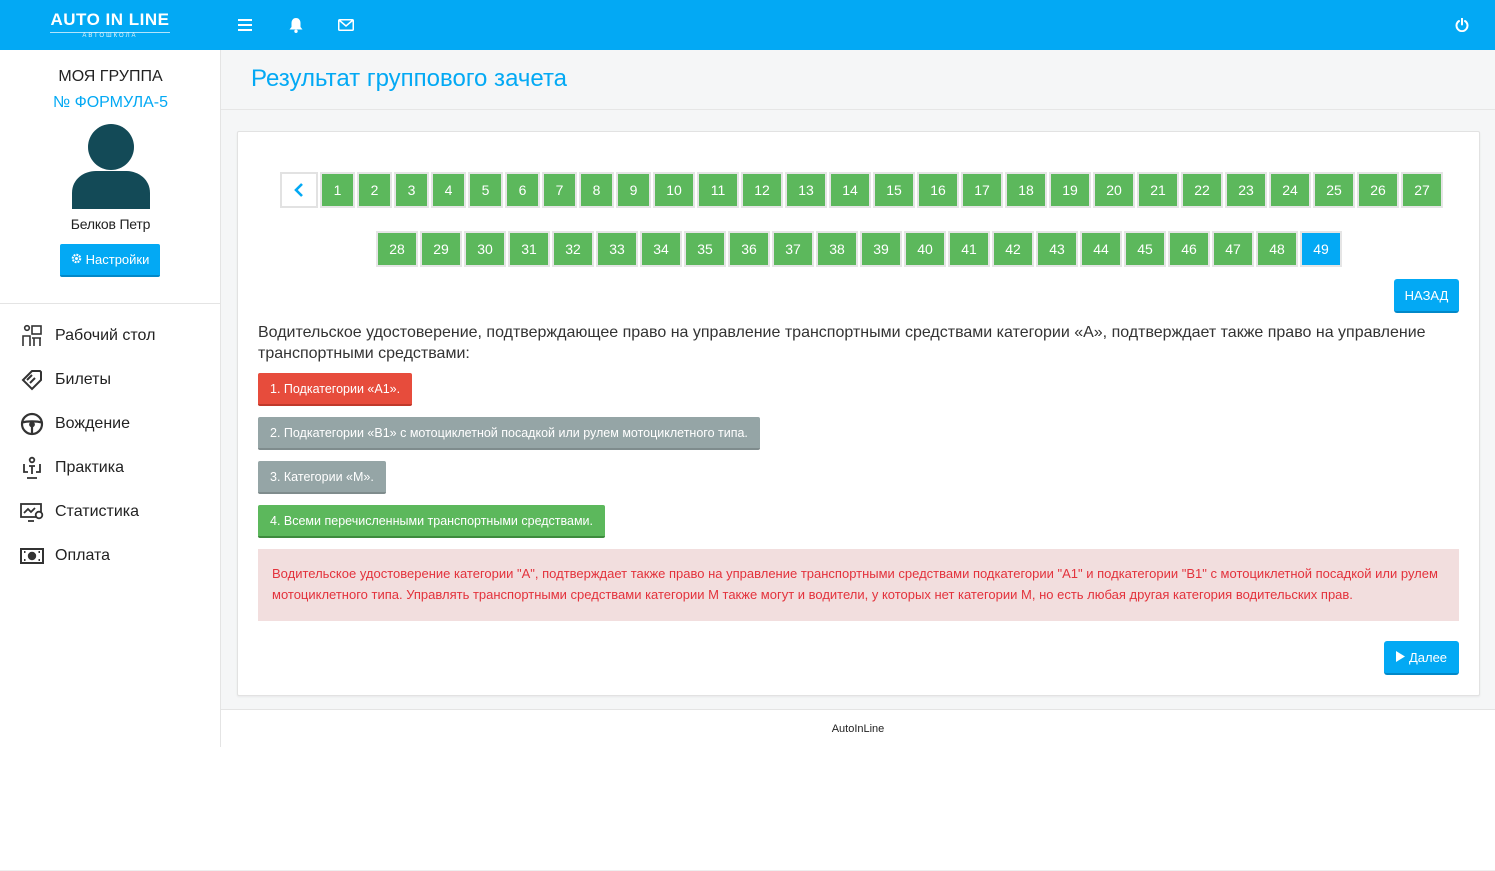  What do you see at coordinates (1321, 249) in the screenshot?
I see `page-button-49: 49` at bounding box center [1321, 249].